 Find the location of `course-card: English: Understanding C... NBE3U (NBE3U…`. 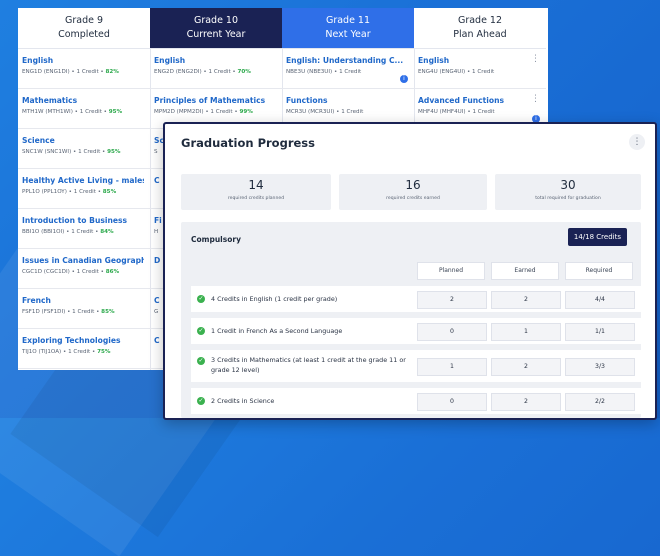

course-card: English: Understanding C... NBE3U (NBE3U… is located at coordinates (348, 69).